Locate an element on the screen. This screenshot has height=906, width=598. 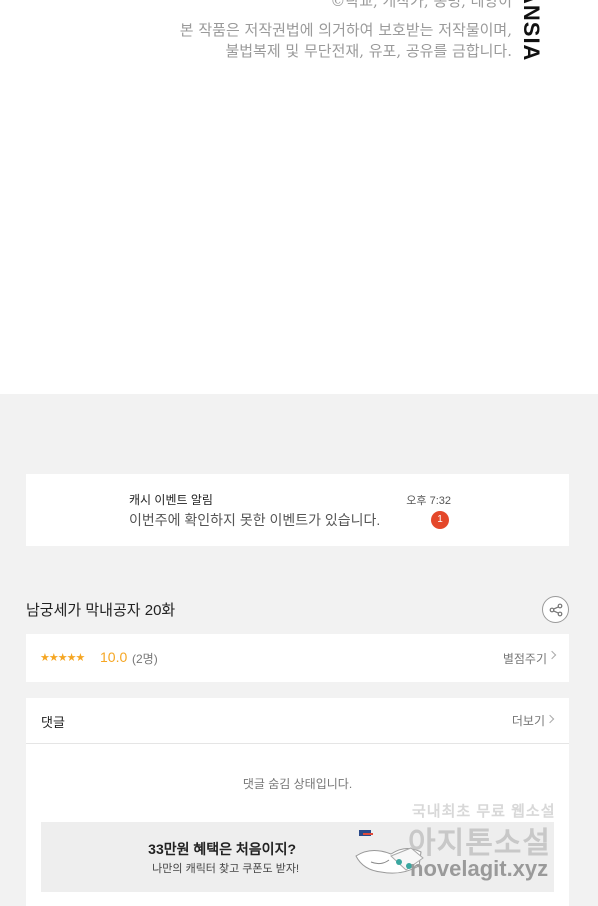
banner-subtitle: 나만의 캐릭터 찾고 쿠폰도 받자! is located at coordinates (225, 869).